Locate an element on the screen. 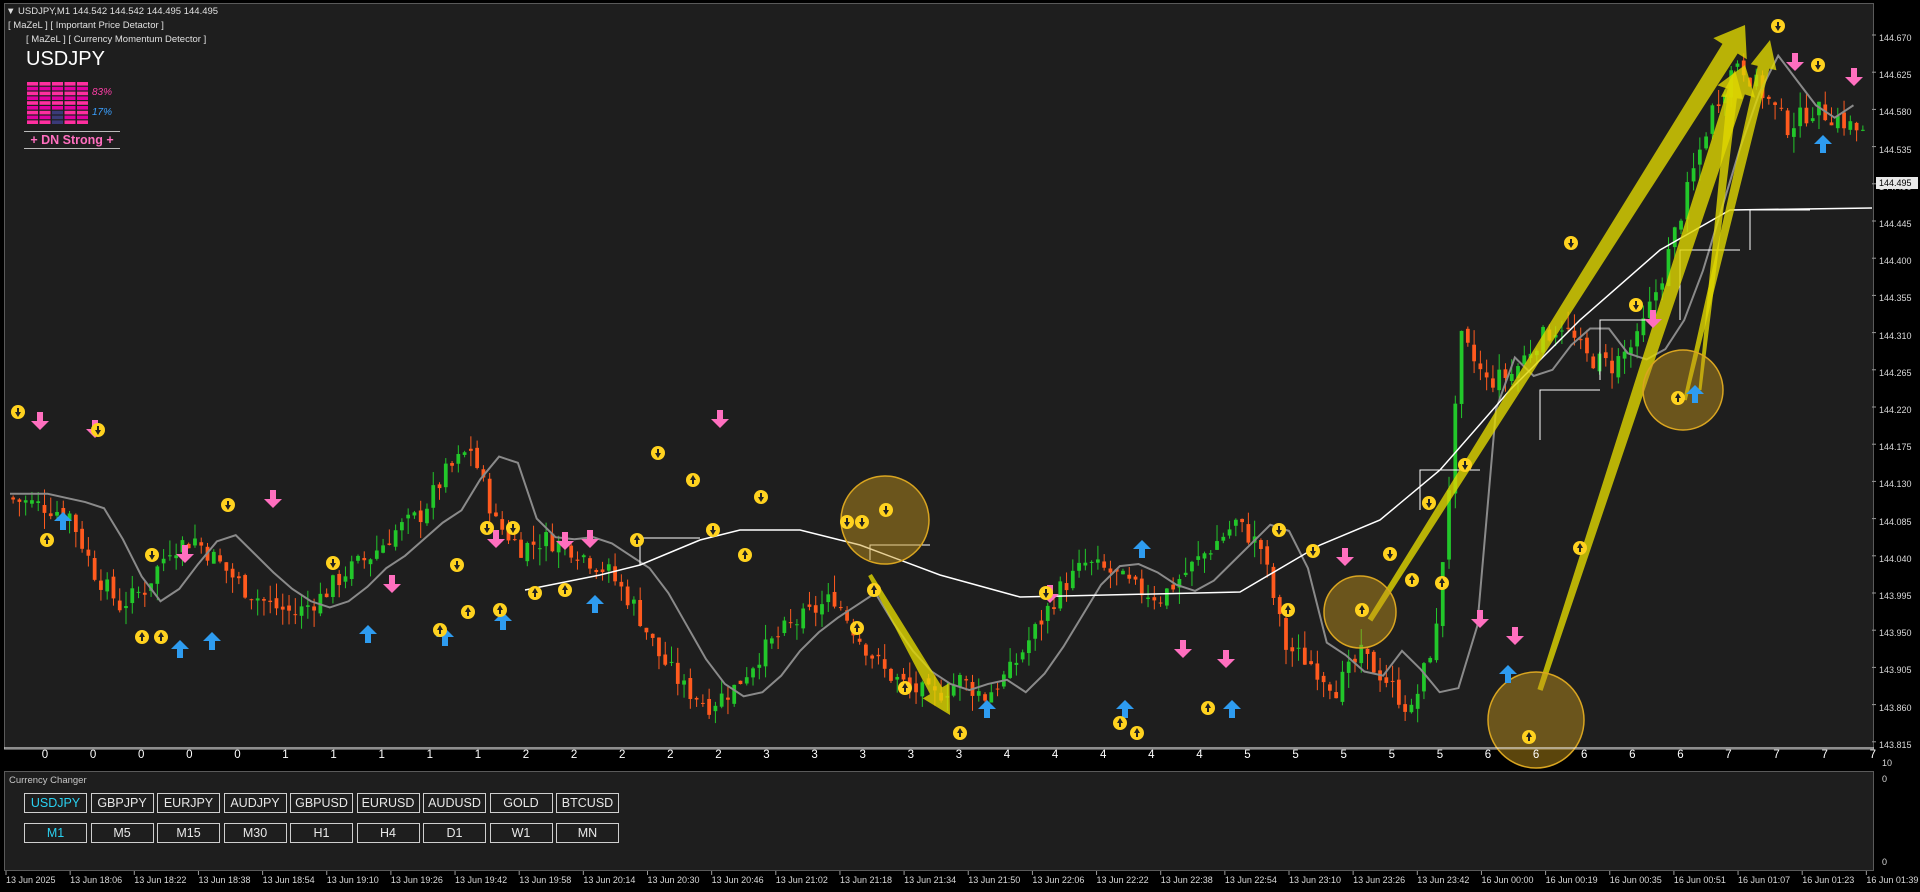 Image resolution: width=1920 pixels, height=892 pixels. symbol-button-eurusd: EURUSD is located at coordinates (388, 803).